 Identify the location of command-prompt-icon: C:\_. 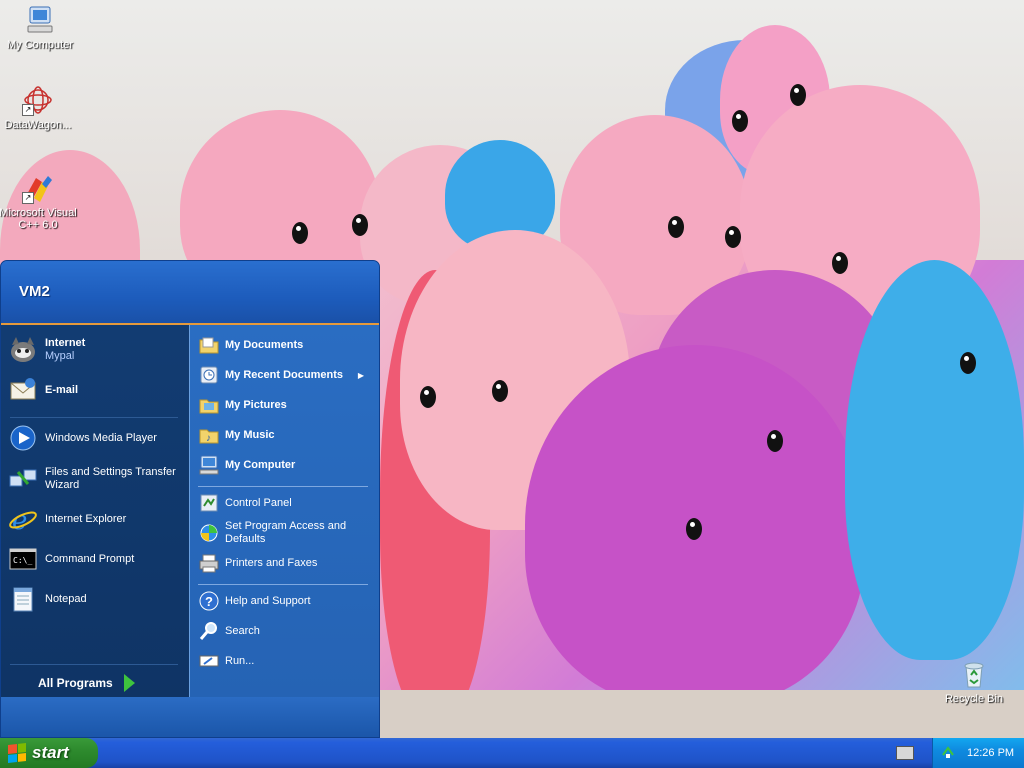
(23, 559).